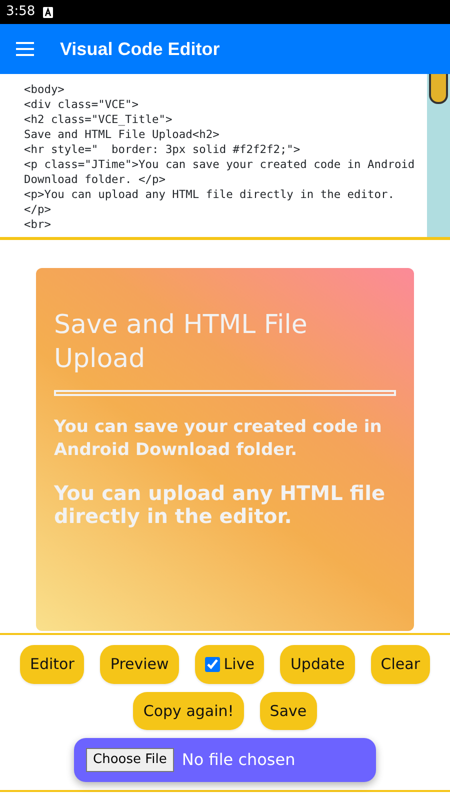  I want to click on code-line: Save and HTML File Upload<h2>, so click(122, 134).